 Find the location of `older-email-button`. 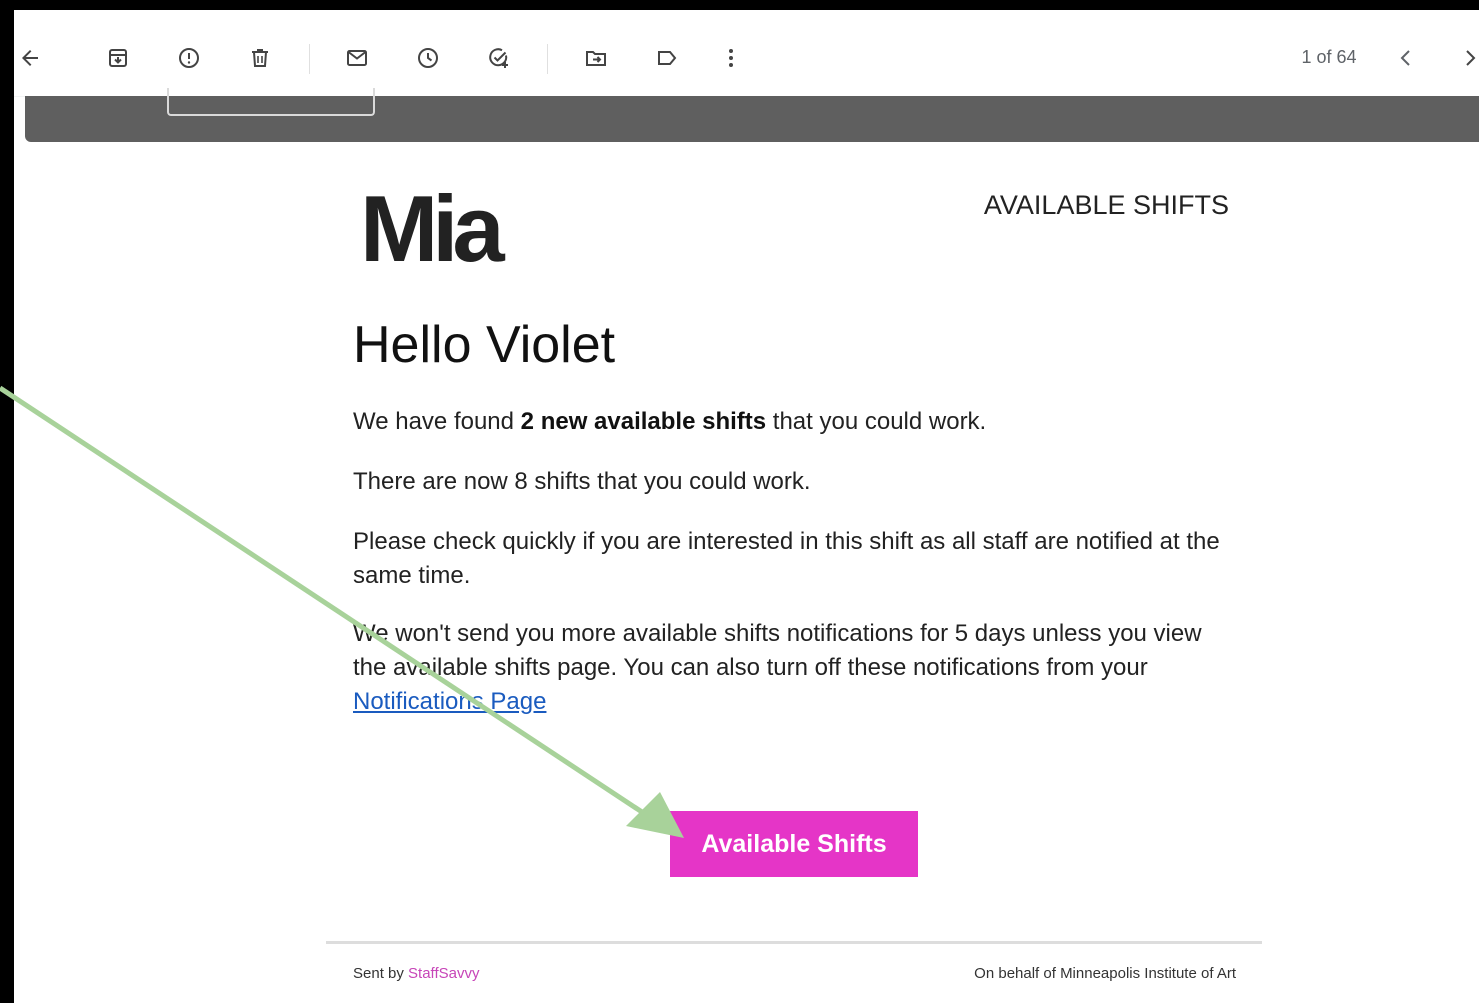

older-email-button is located at coordinates (1464, 58).